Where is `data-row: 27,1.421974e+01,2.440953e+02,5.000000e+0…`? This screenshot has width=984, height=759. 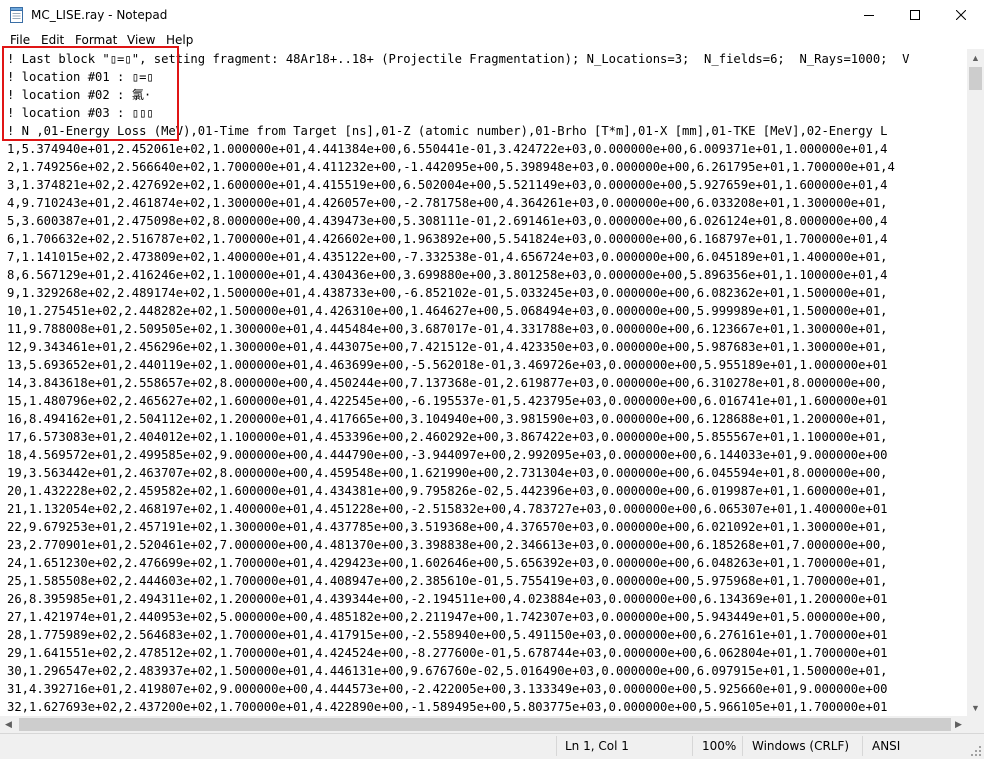 data-row: 27,1.421974e+01,2.440953e+02,5.000000e+0… is located at coordinates (447, 617).